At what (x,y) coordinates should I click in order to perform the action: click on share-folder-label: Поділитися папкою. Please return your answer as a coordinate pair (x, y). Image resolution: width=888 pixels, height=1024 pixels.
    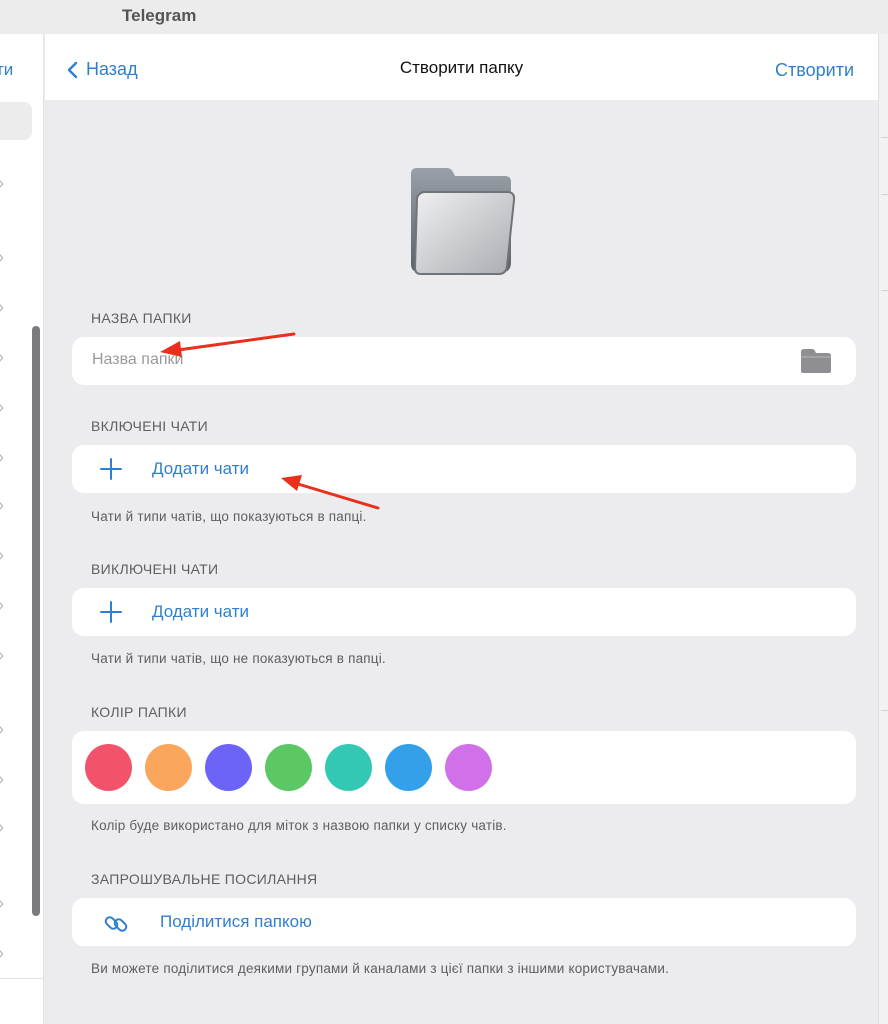
    Looking at the image, I should click on (236, 921).